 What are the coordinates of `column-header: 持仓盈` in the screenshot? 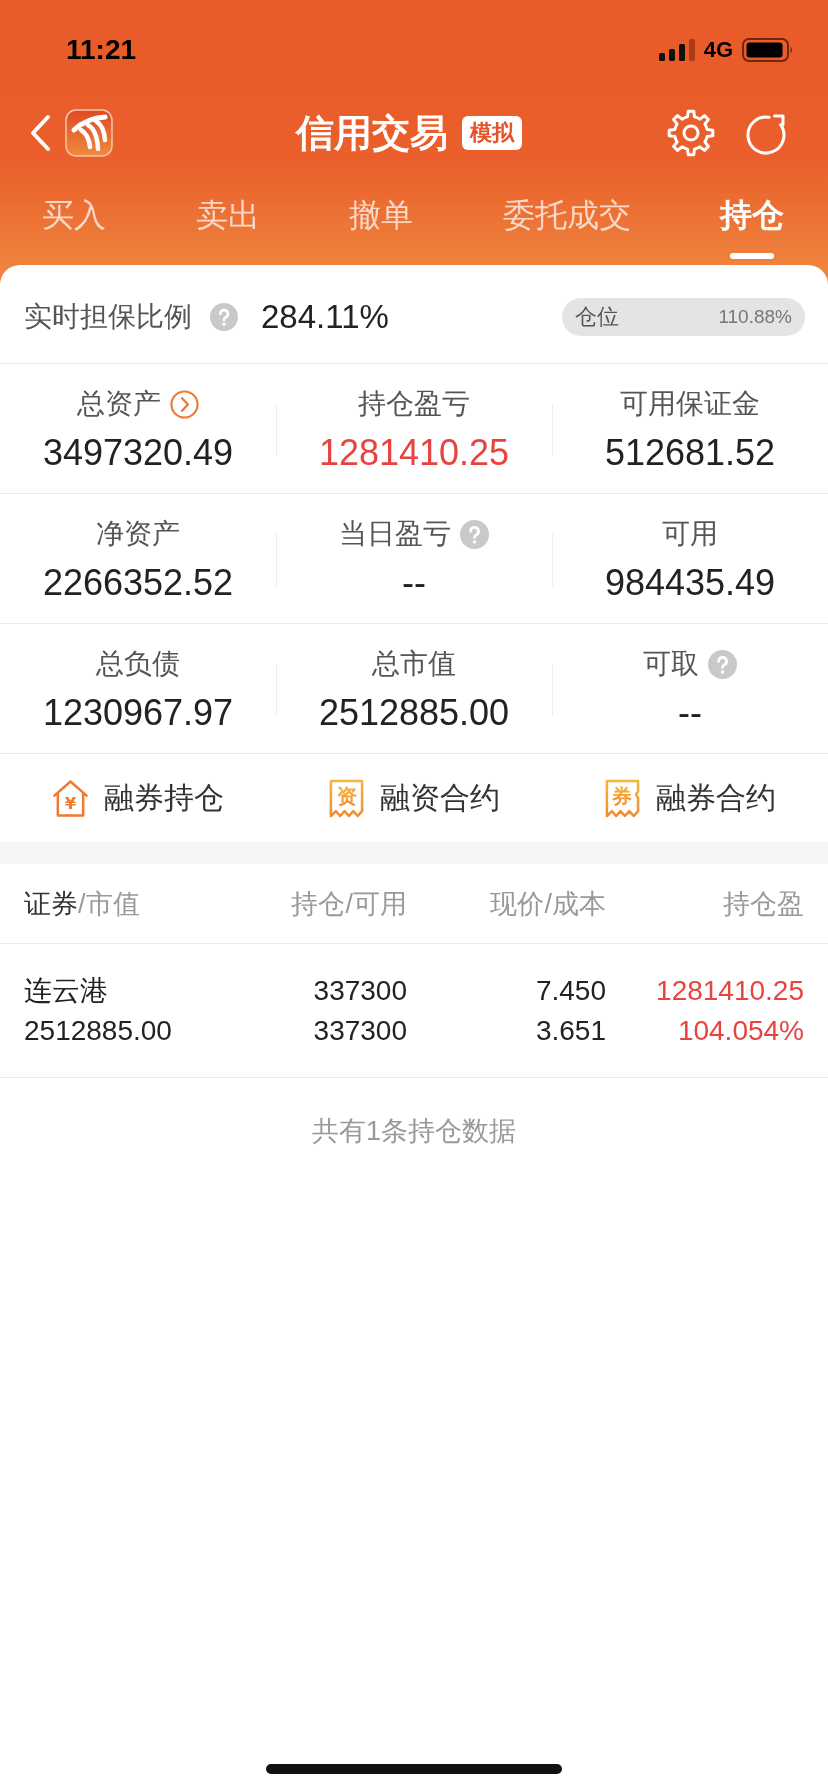 It's located at (763, 904).